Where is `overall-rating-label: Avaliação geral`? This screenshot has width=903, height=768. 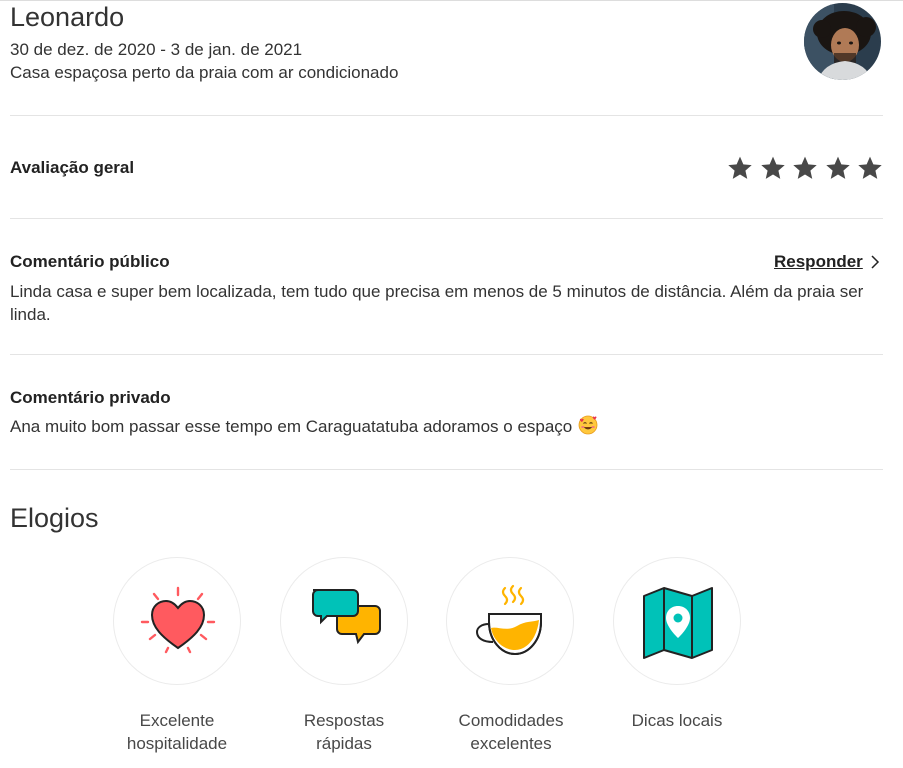 overall-rating-label: Avaliação geral is located at coordinates (72, 167).